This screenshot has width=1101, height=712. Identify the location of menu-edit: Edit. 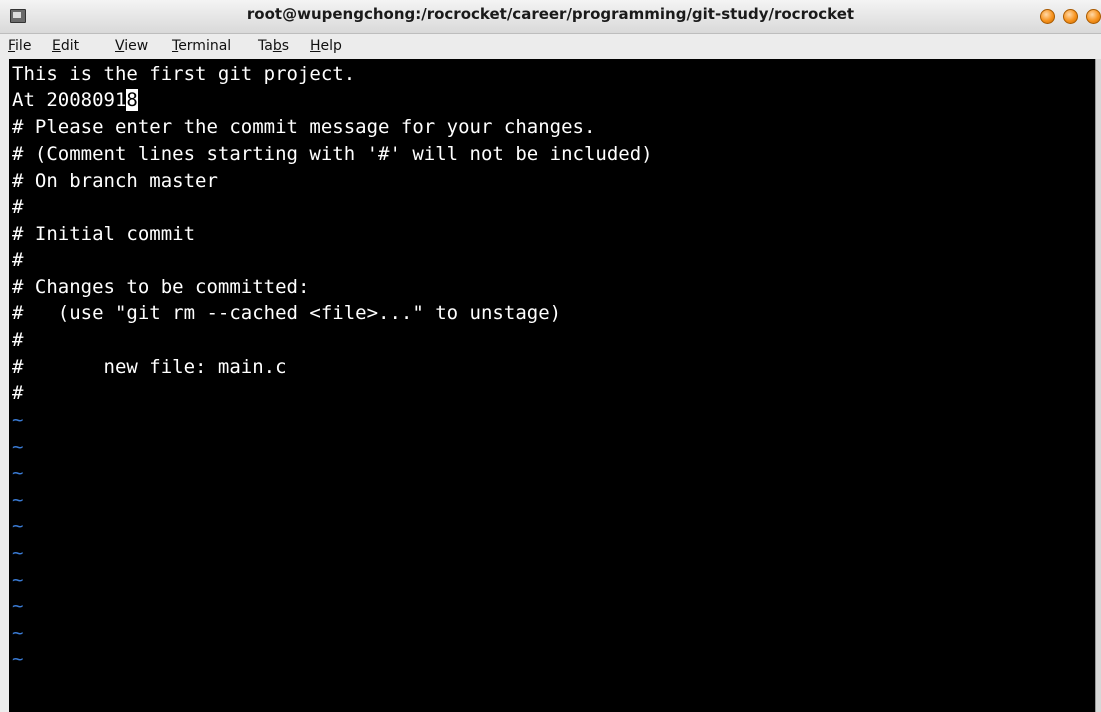
(65, 46).